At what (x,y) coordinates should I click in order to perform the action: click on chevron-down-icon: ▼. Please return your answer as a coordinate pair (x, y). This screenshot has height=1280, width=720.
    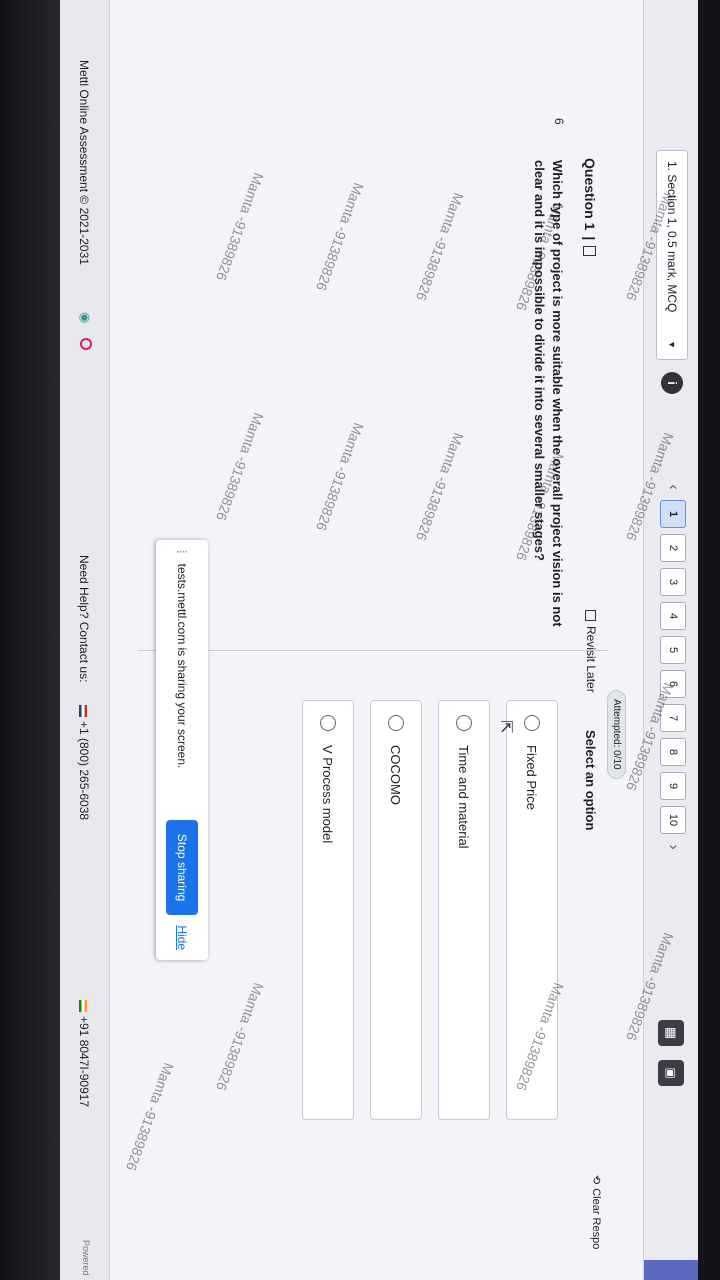
    Looking at the image, I should click on (672, 344).